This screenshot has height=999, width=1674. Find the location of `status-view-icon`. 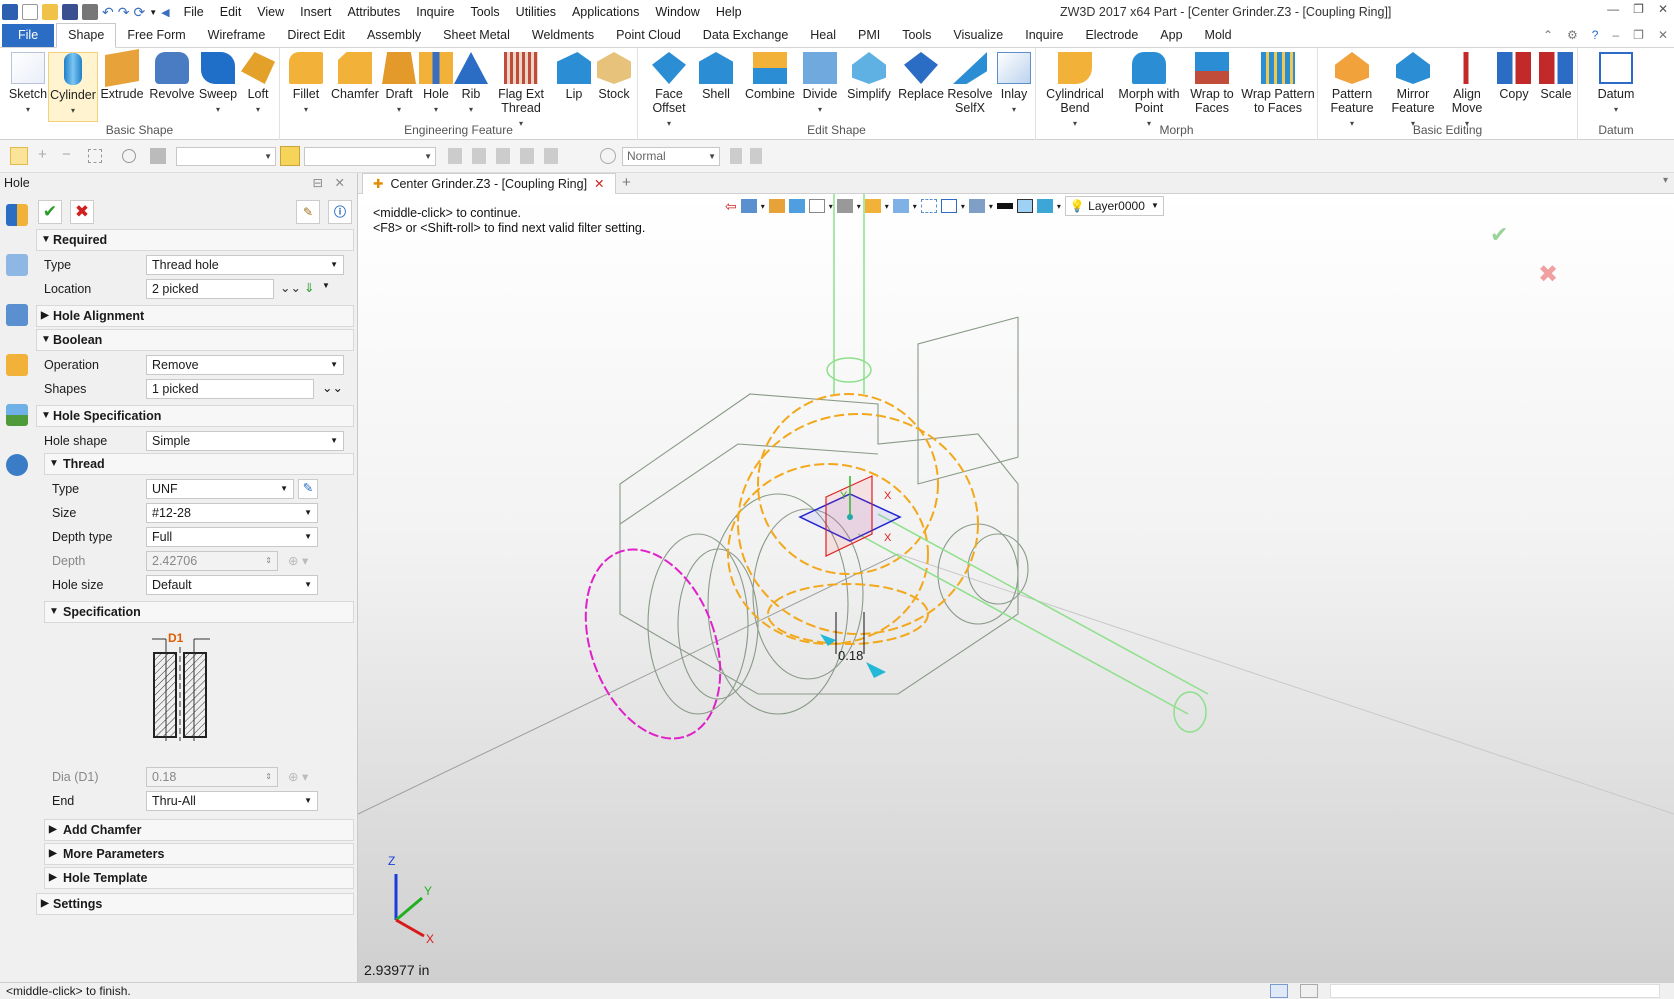

status-view-icon is located at coordinates (1279, 991).